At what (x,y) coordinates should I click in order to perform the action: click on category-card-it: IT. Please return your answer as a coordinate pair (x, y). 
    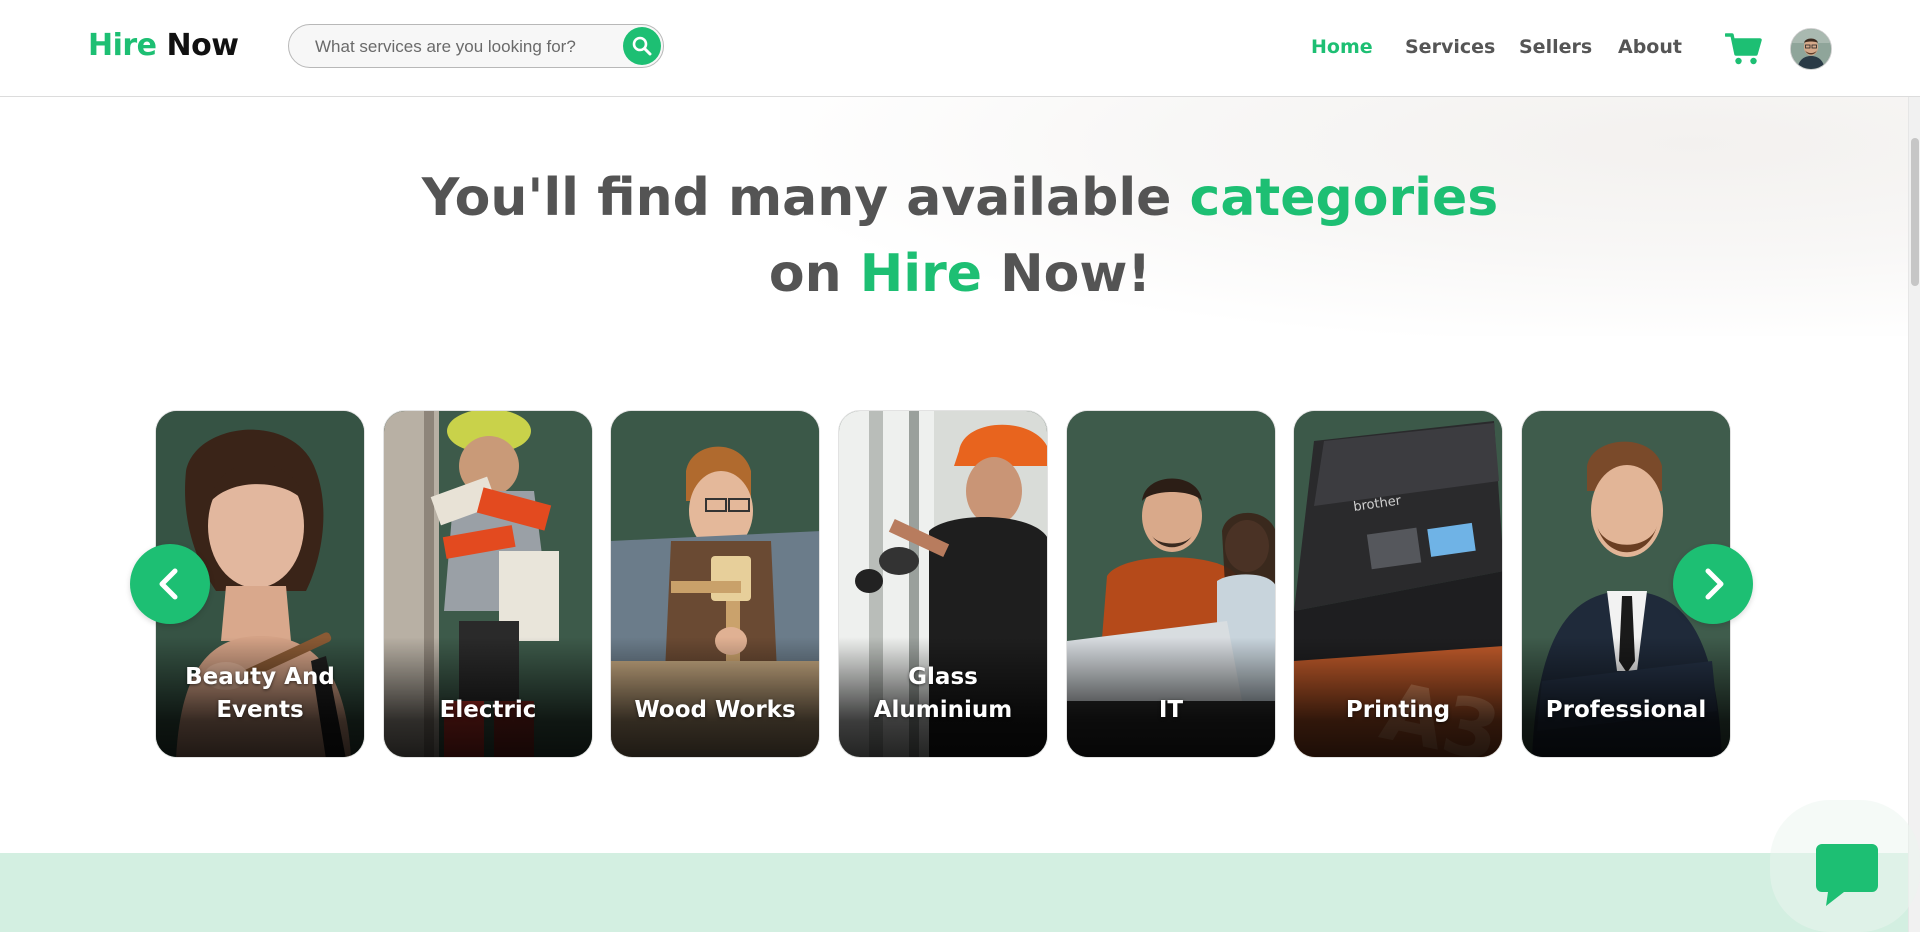
    Looking at the image, I should click on (1171, 584).